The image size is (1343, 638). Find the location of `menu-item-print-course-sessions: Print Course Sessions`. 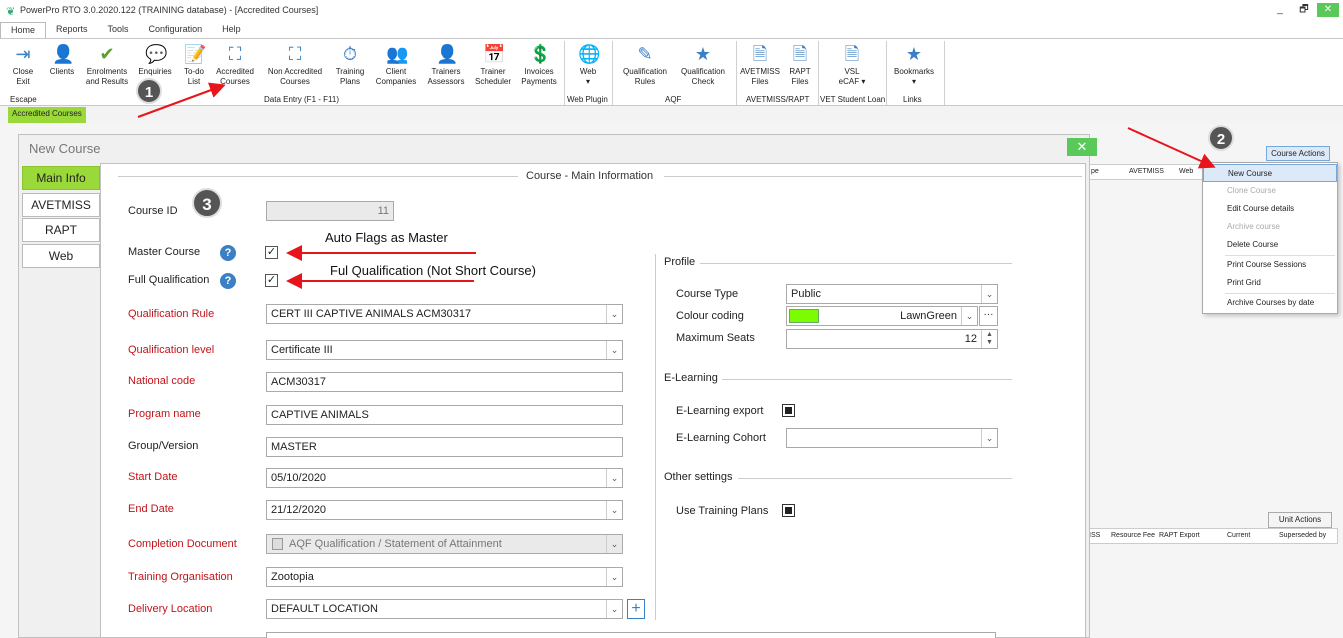

menu-item-print-course-sessions: Print Course Sessions is located at coordinates (1270, 265).